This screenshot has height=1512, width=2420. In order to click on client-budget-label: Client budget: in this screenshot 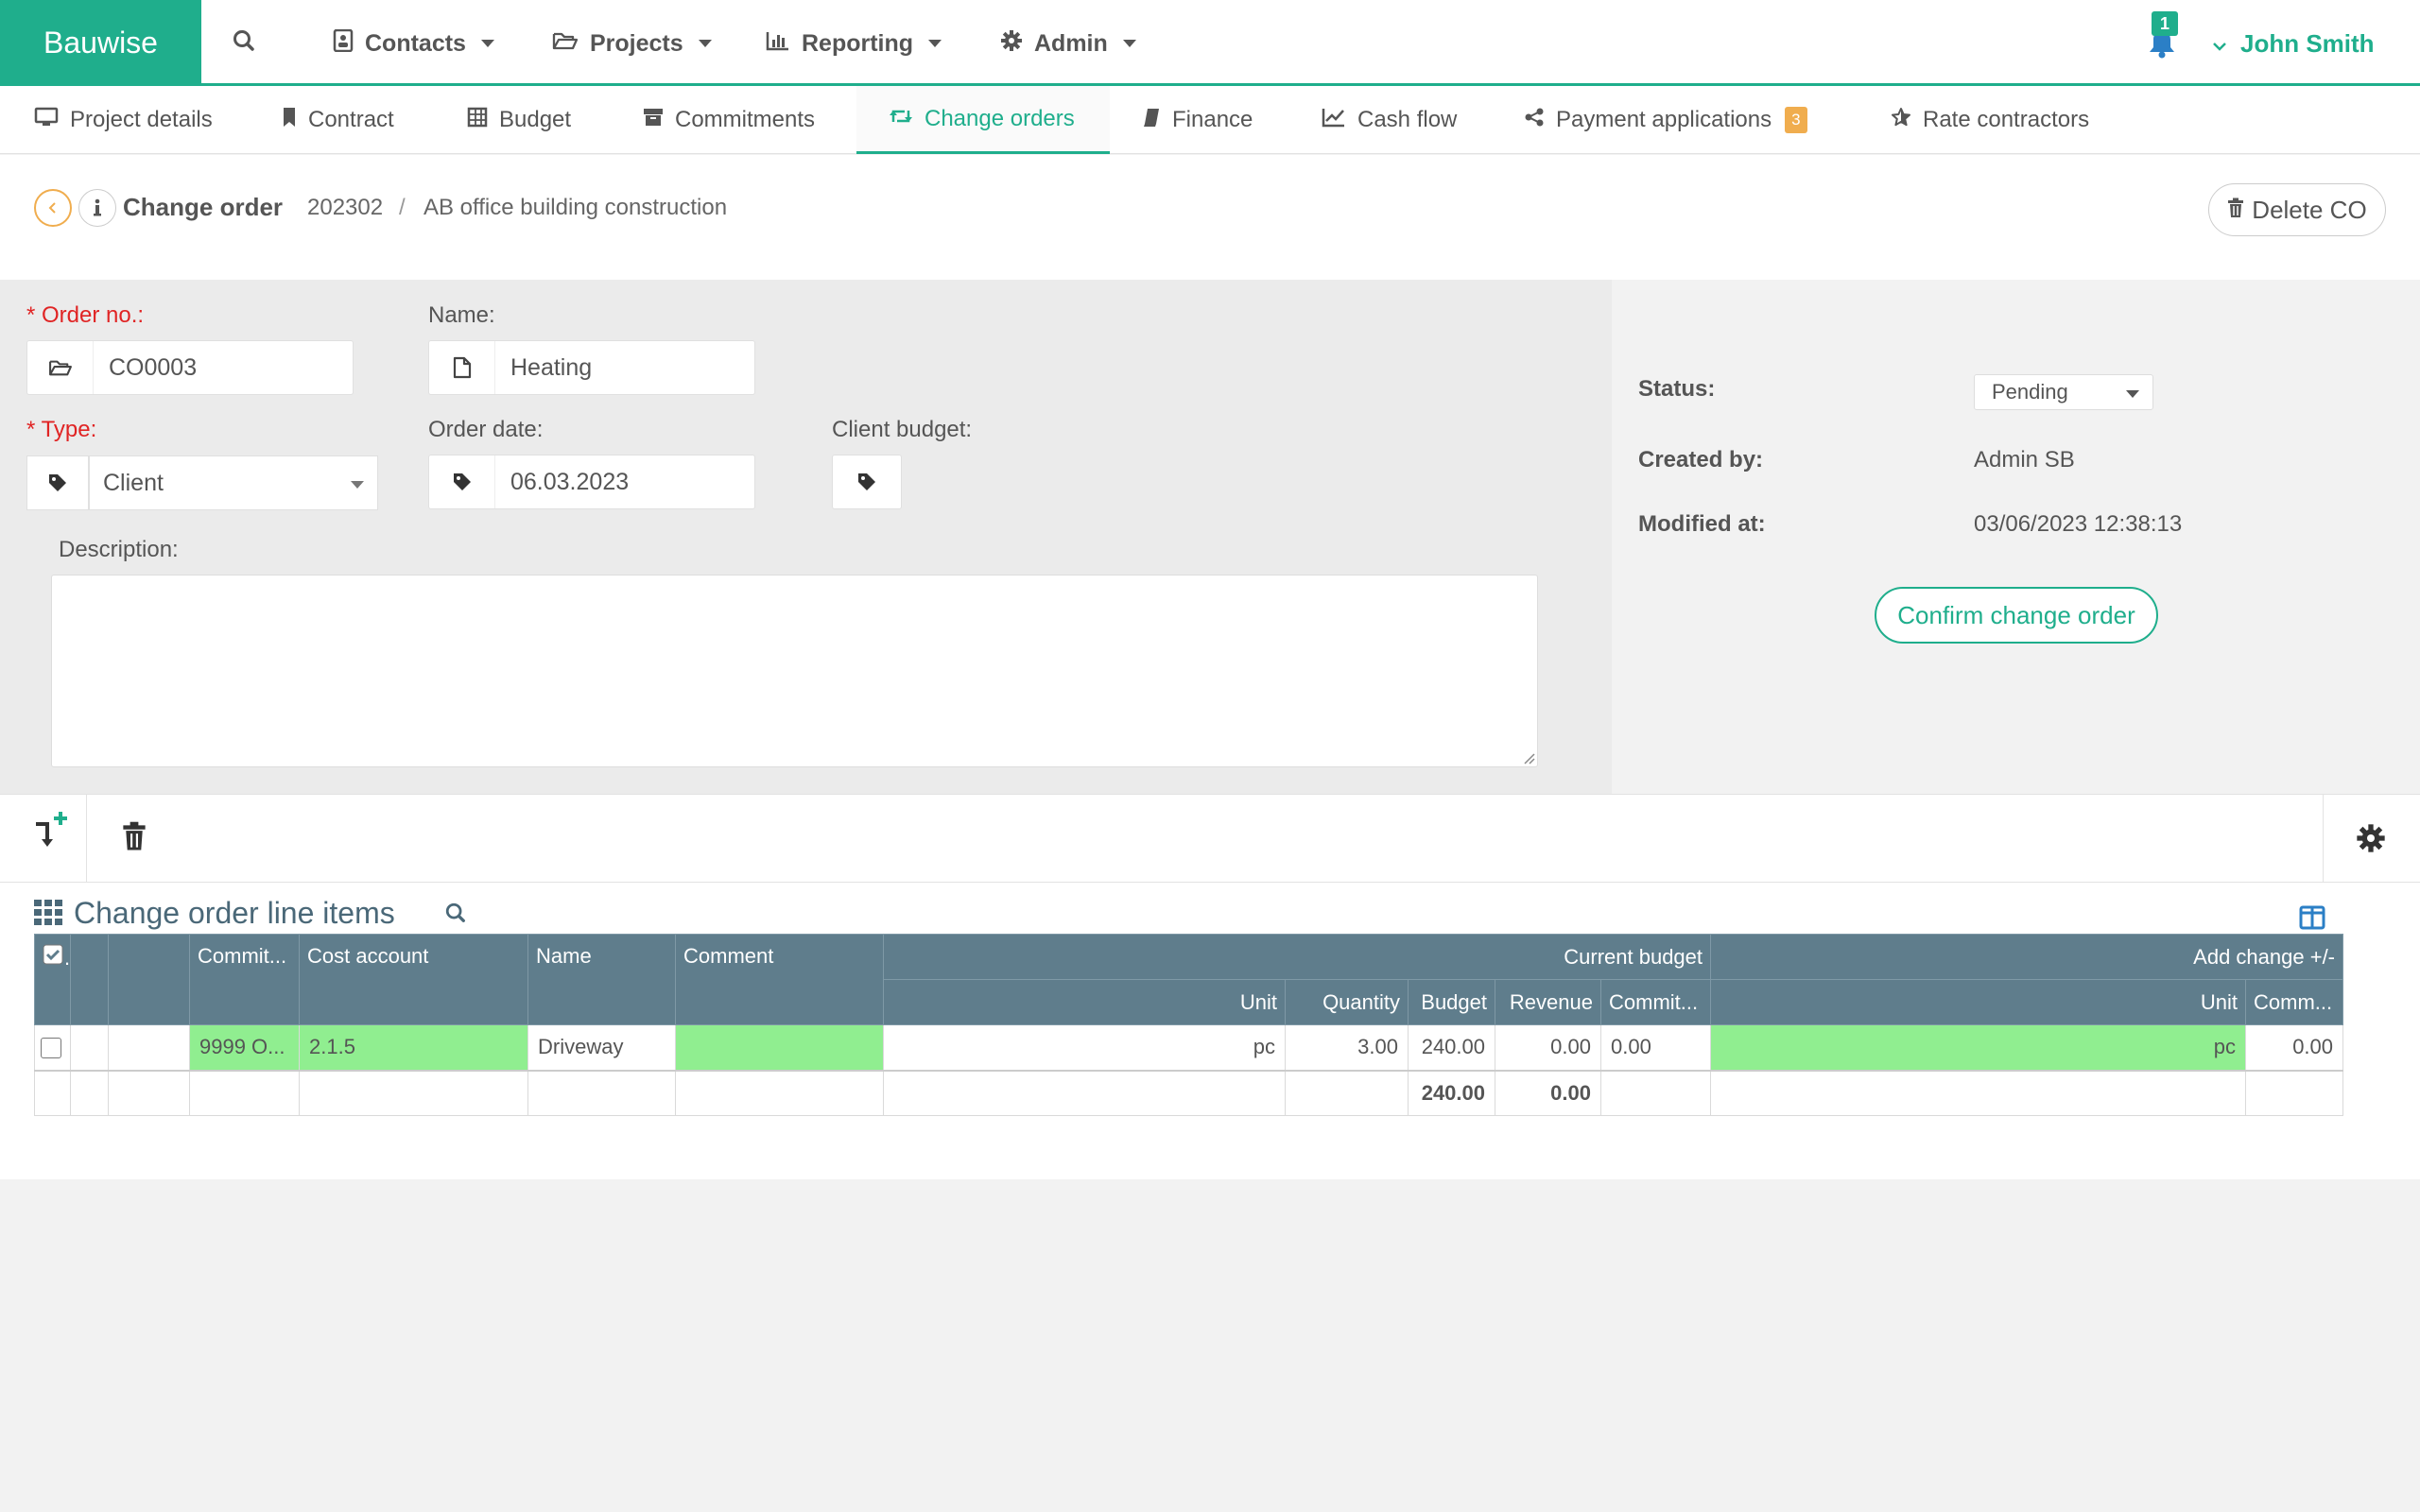, I will do `click(902, 429)`.